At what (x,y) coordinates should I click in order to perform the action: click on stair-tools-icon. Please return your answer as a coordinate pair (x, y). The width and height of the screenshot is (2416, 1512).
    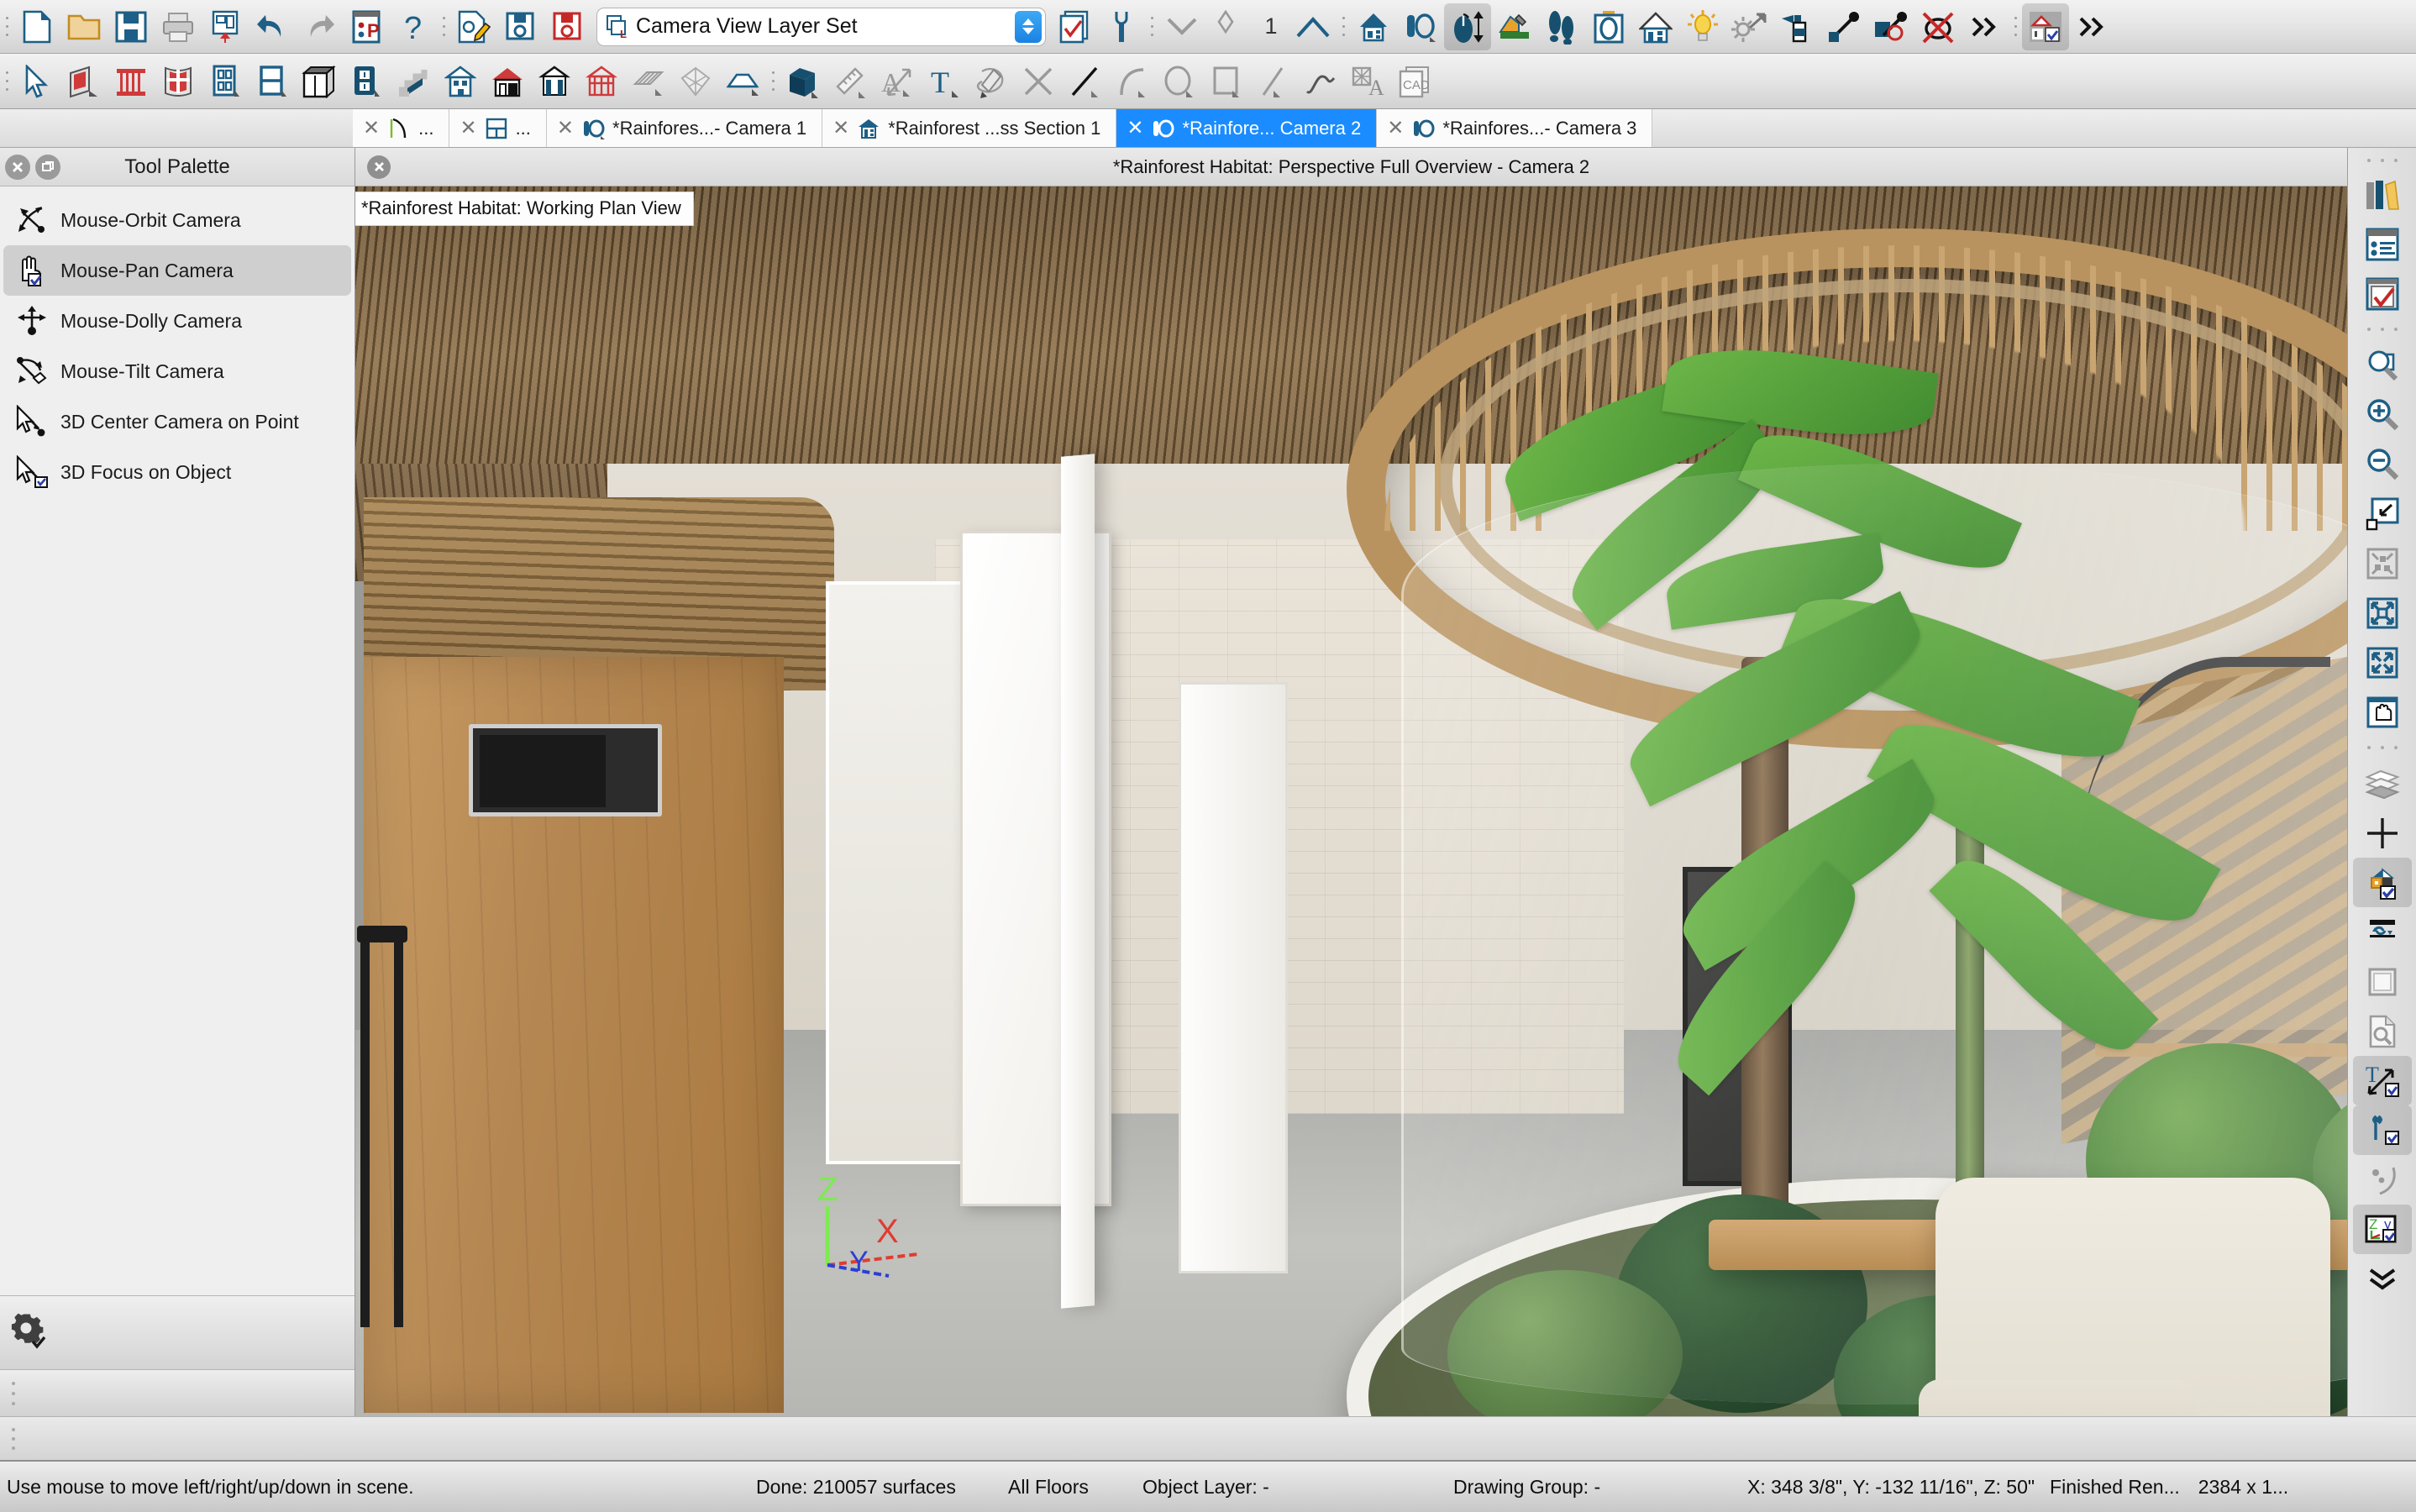
    Looking at the image, I should click on (413, 81).